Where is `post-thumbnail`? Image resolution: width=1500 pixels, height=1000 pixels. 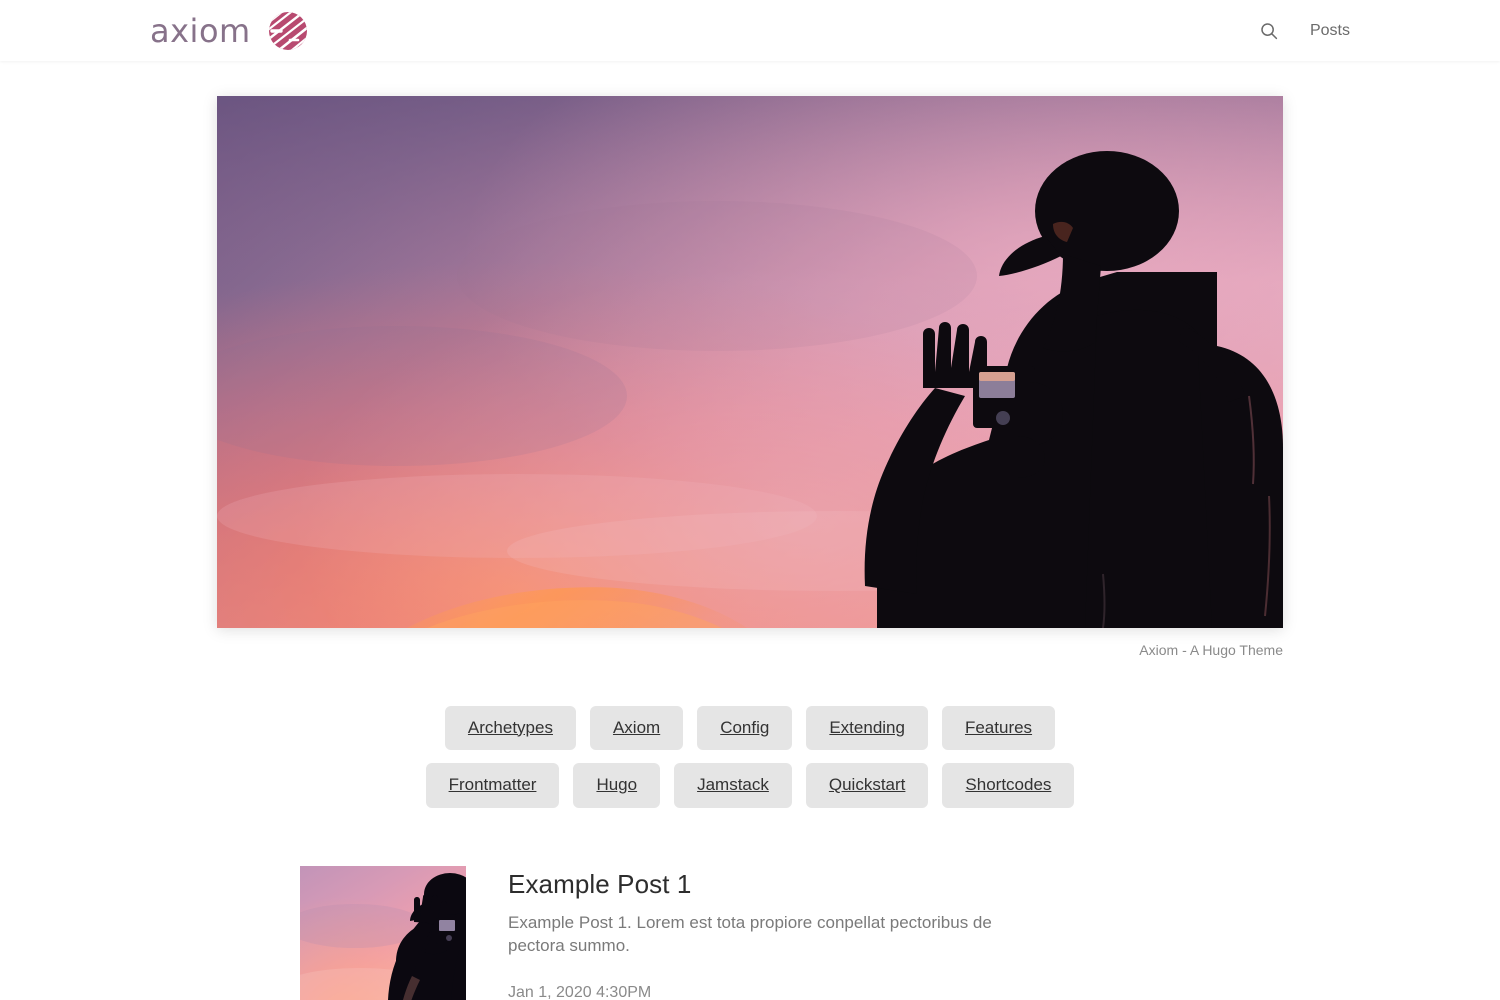
post-thumbnail is located at coordinates (383, 932).